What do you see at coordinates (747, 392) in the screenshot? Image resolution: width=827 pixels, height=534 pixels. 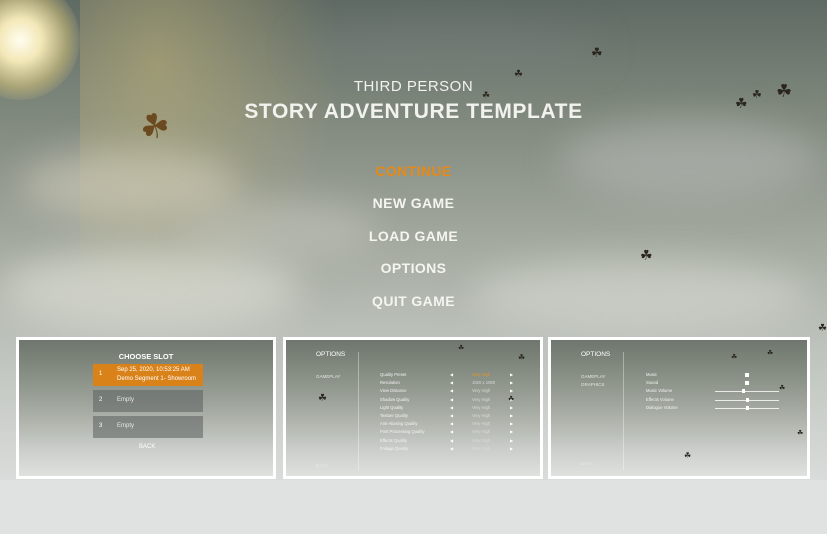 I see `volume-slider-track` at bounding box center [747, 392].